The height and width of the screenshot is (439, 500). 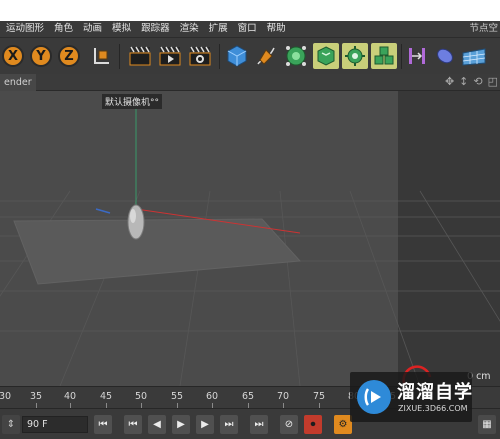 I want to click on bend-deformer-icon, so click(x=417, y=56).